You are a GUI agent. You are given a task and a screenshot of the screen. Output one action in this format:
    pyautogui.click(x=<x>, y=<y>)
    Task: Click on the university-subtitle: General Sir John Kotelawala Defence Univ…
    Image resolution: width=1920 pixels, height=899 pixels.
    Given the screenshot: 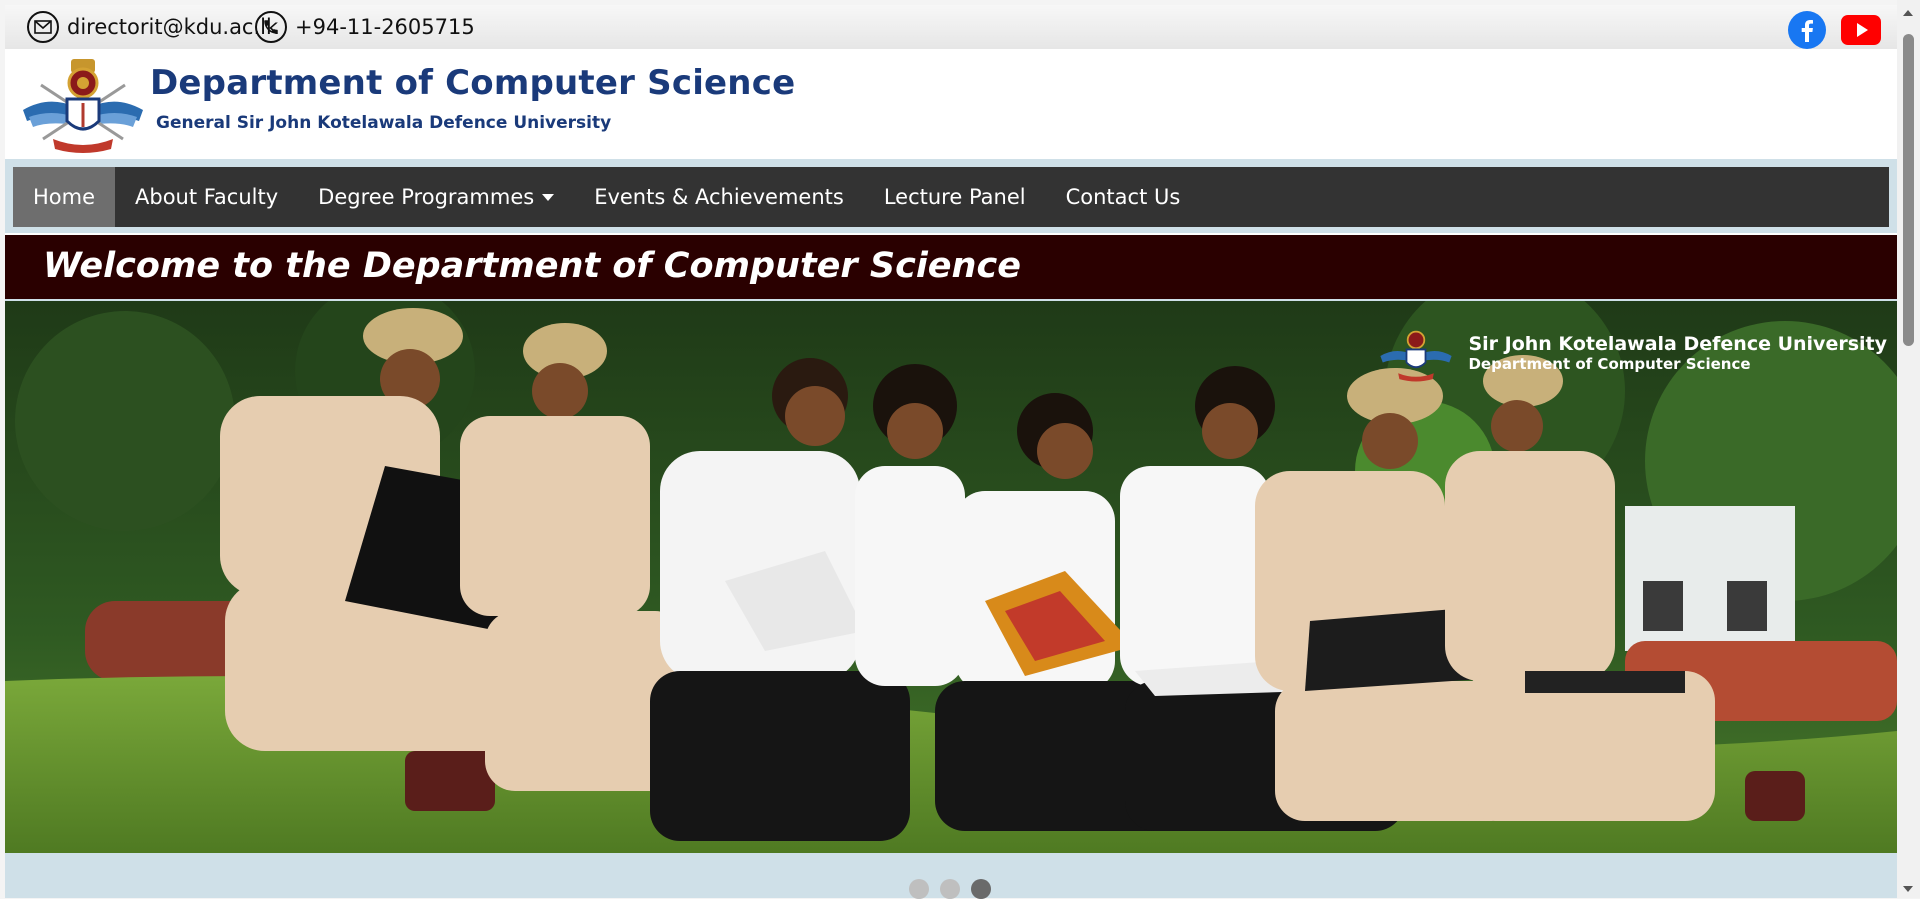 What is the action you would take?
    pyautogui.click(x=384, y=123)
    